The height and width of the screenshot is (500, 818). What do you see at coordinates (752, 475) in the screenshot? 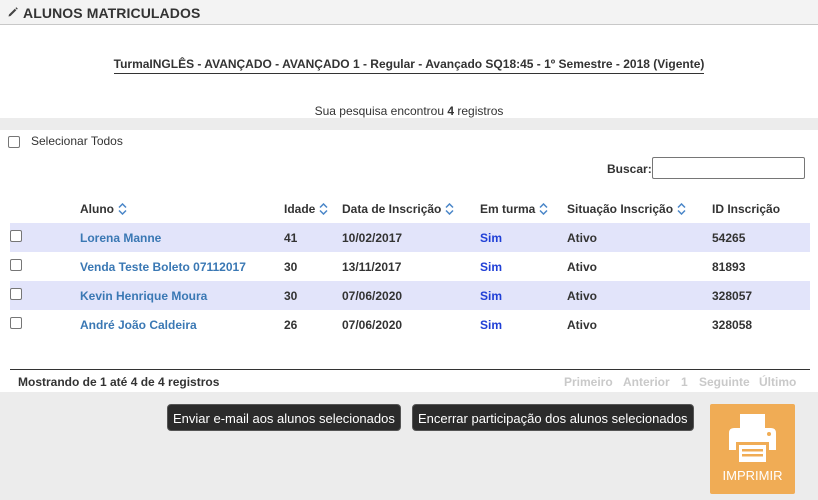
I see `print-button-label: IMPRIMIR` at bounding box center [752, 475].